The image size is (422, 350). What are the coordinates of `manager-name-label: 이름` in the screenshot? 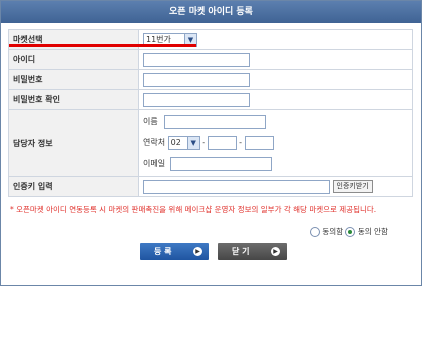 It's located at (150, 121).